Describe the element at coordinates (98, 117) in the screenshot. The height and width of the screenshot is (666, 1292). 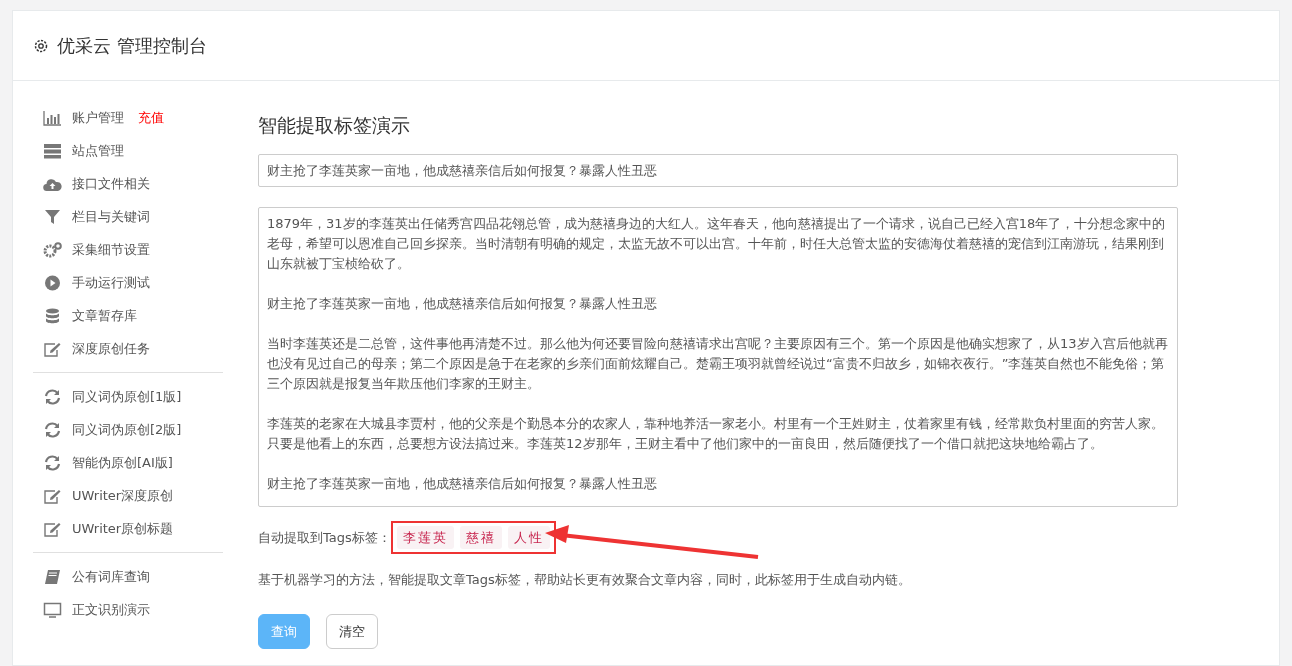
I see `sidebar-link: 账户管理` at that location.